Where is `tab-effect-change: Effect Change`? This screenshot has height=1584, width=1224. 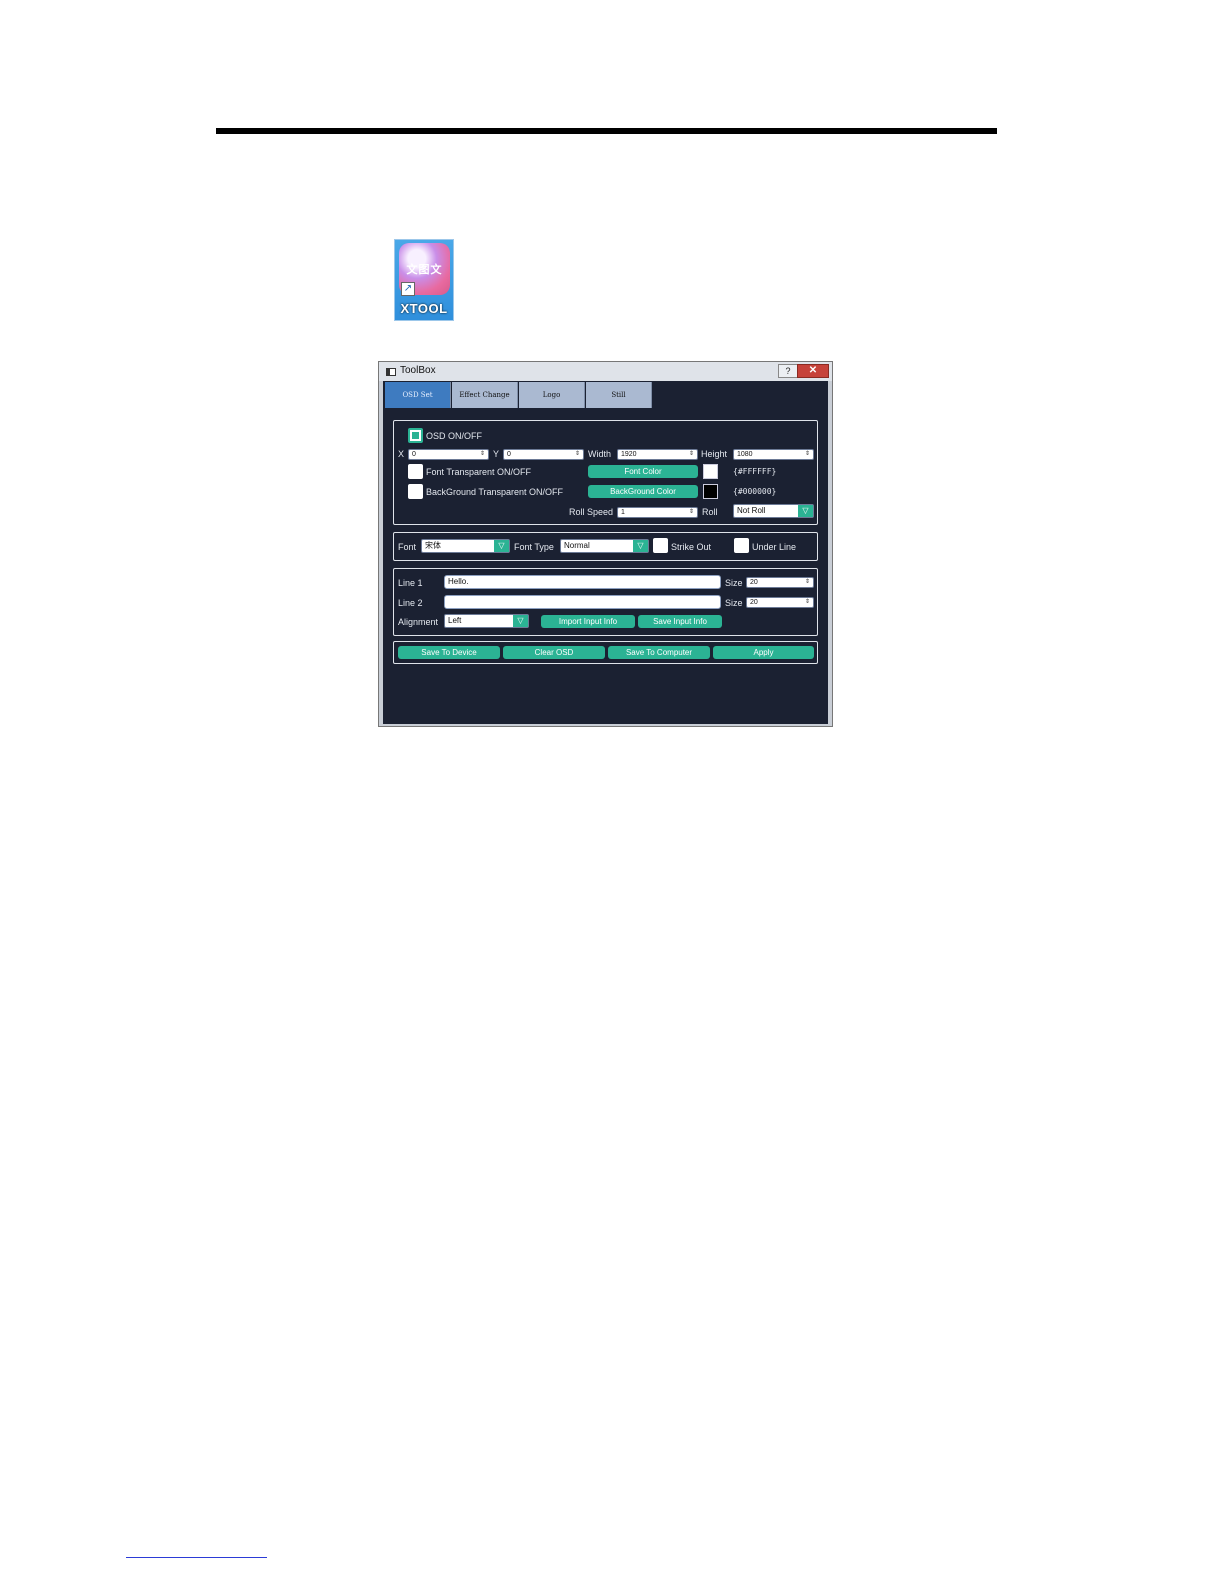 tab-effect-change: Effect Change is located at coordinates (485, 395).